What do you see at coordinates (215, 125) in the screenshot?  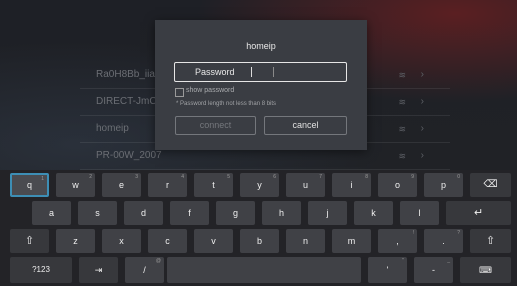 I see `connect-button: connect` at bounding box center [215, 125].